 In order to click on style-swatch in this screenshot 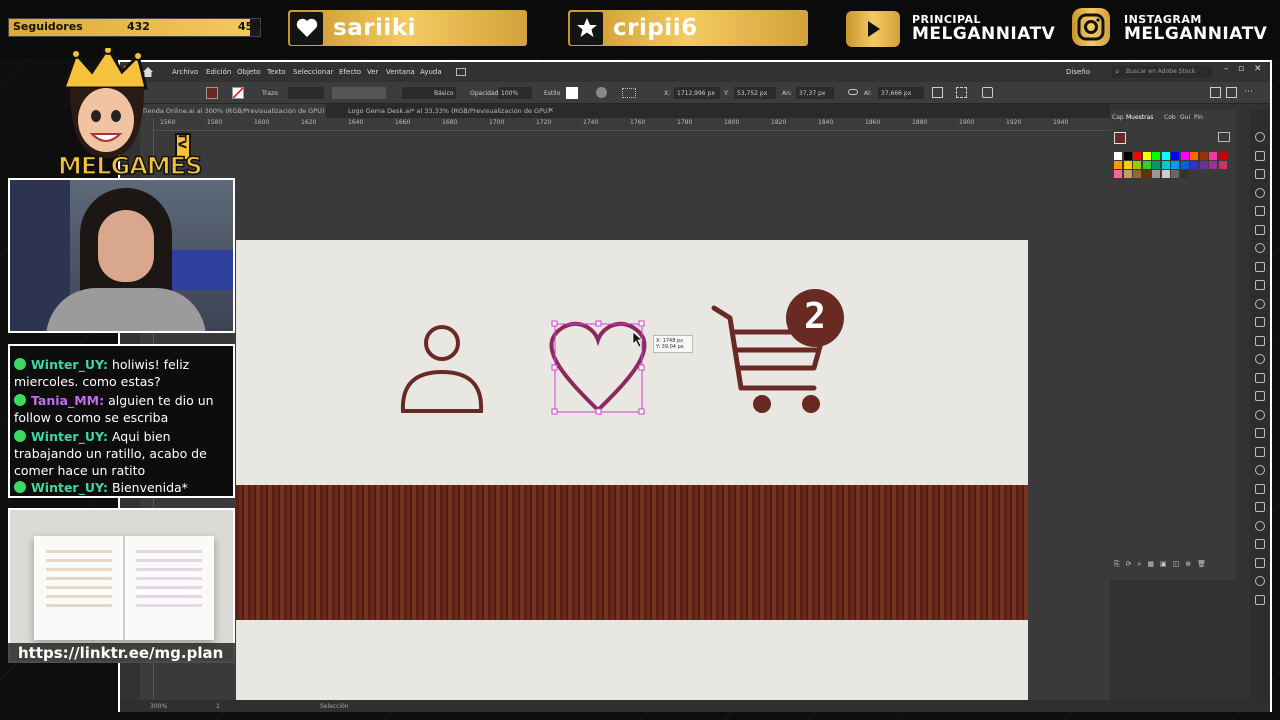, I will do `click(572, 93)`.